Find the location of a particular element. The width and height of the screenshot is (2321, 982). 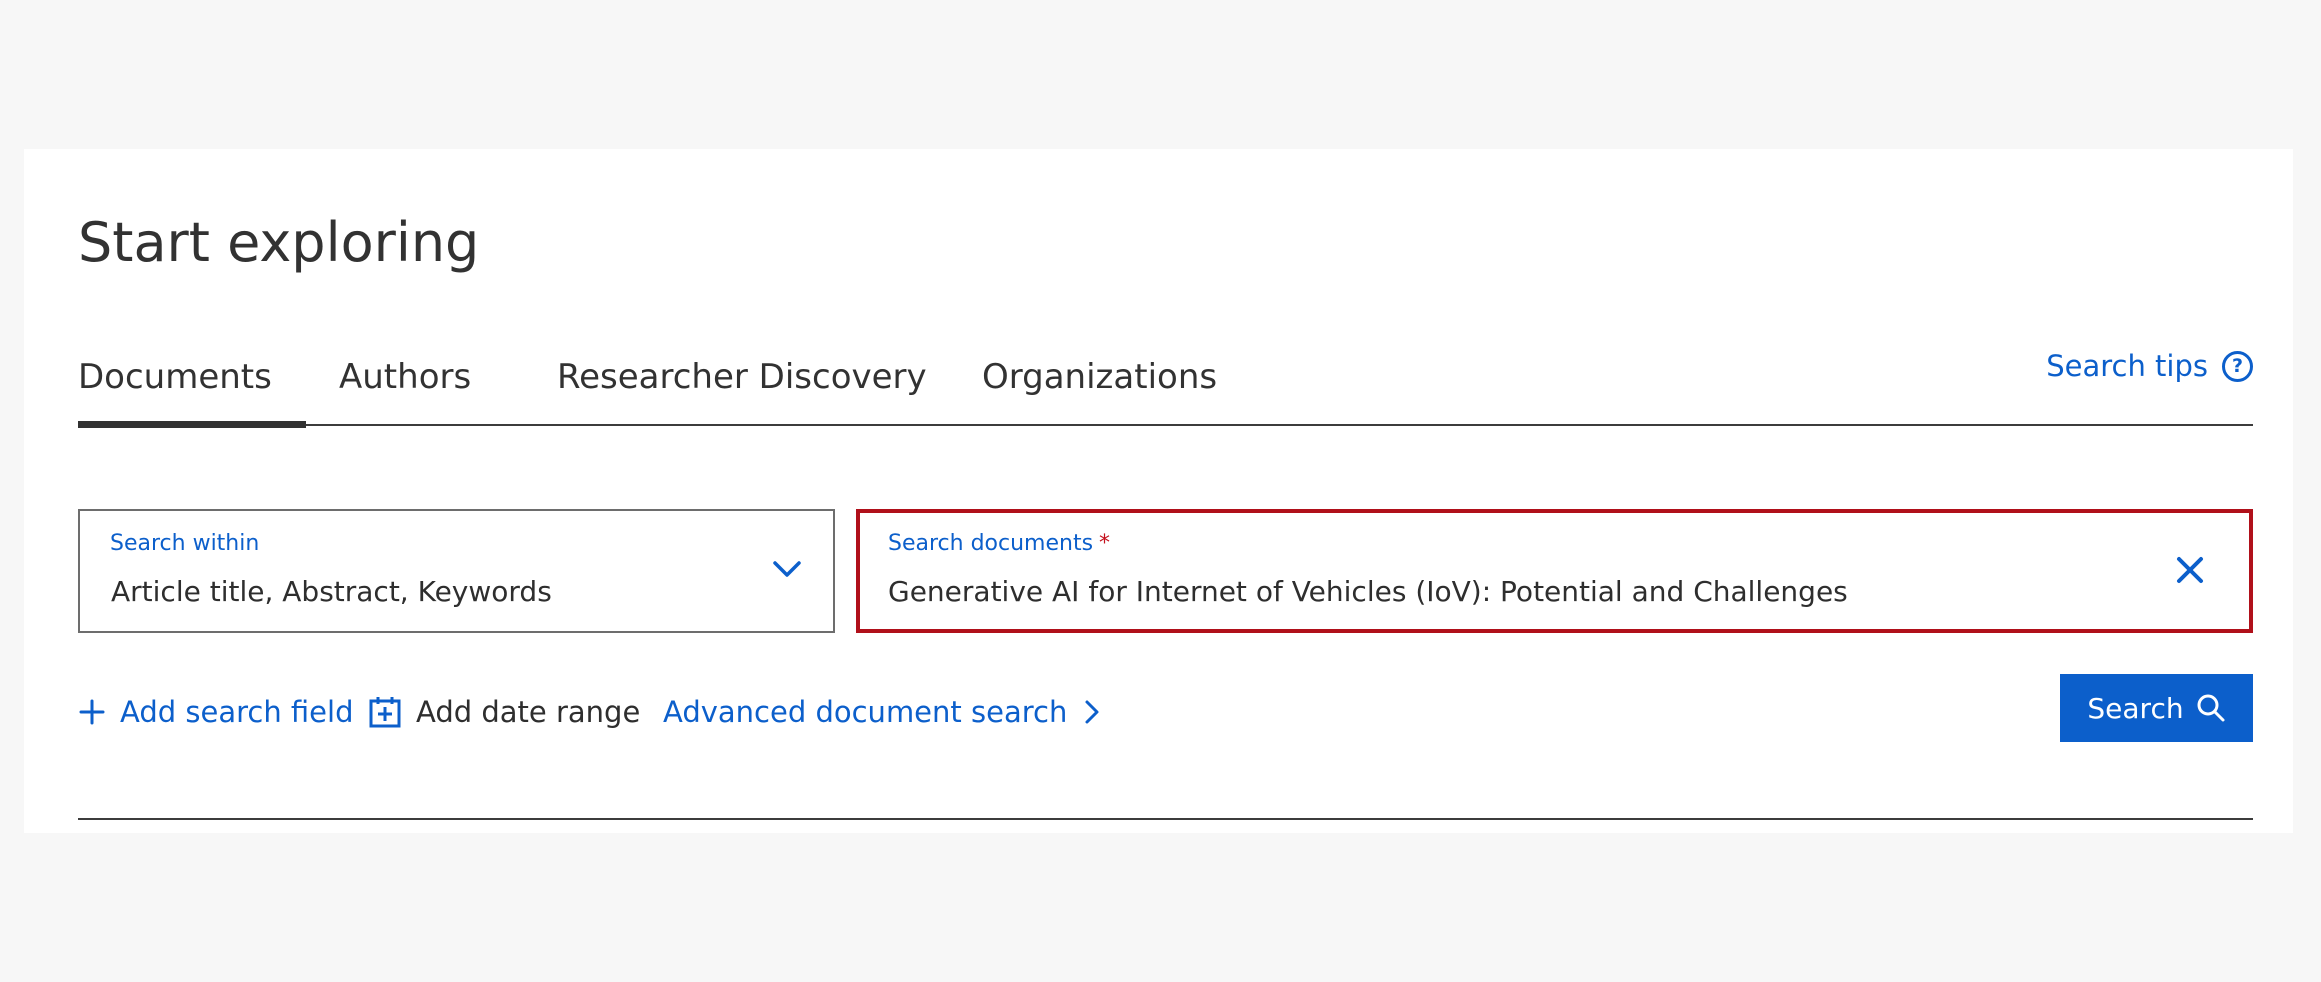

search-icon is located at coordinates (2211, 708).